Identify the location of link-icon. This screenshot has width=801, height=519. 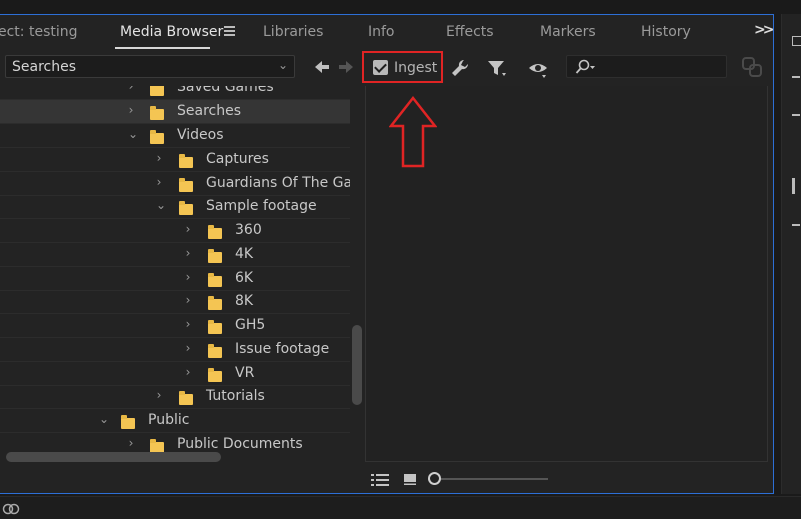
(752, 67).